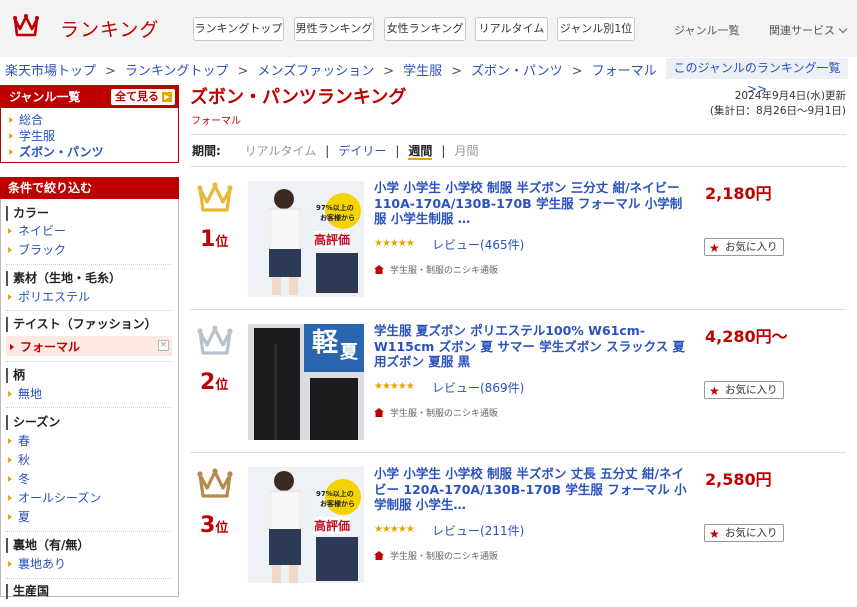  What do you see at coordinates (15, 375) in the screenshot?
I see `filter-cat-pattern: 柄` at bounding box center [15, 375].